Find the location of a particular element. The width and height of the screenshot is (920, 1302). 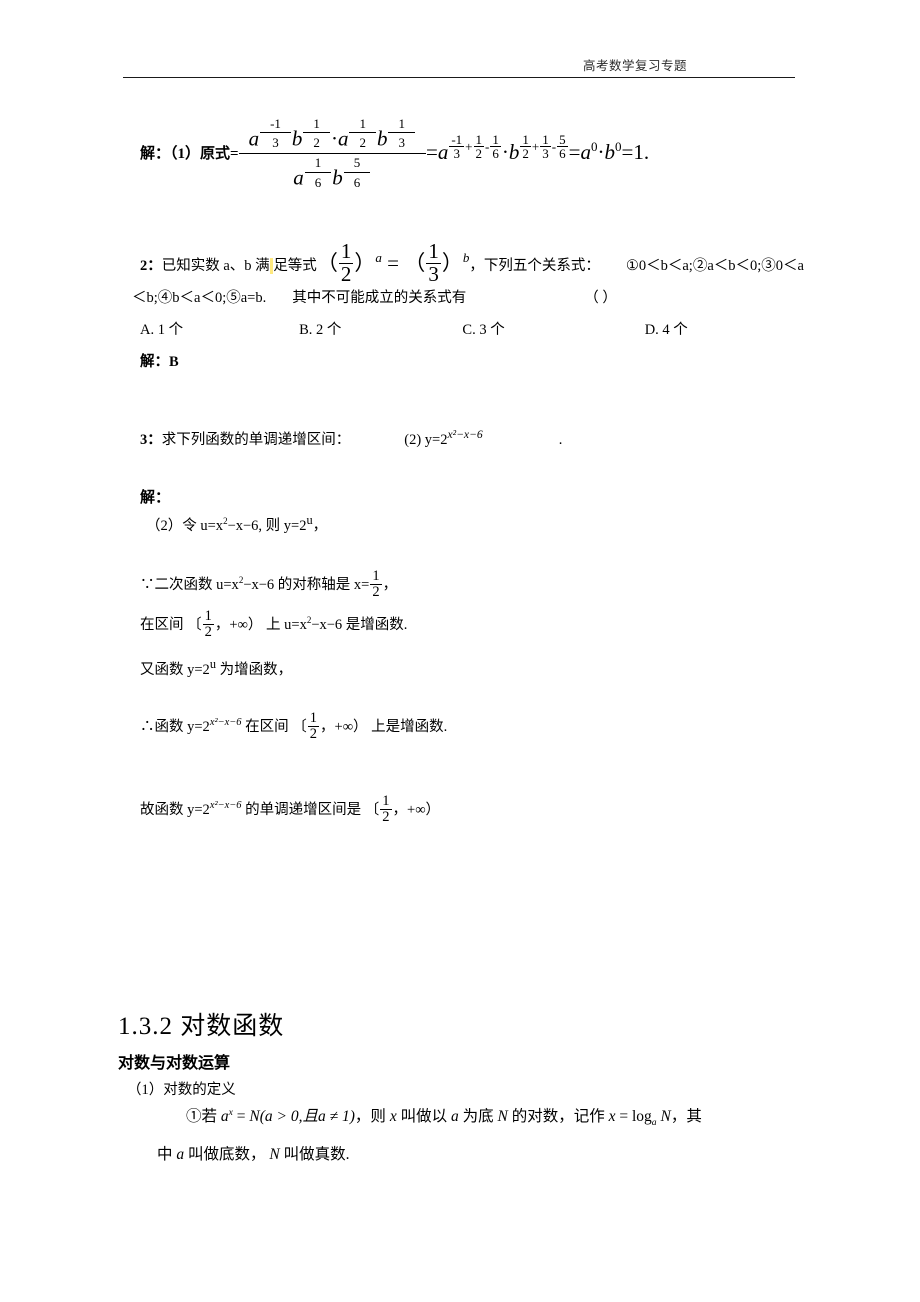

step4-end: 为增函数， is located at coordinates (254, 670).